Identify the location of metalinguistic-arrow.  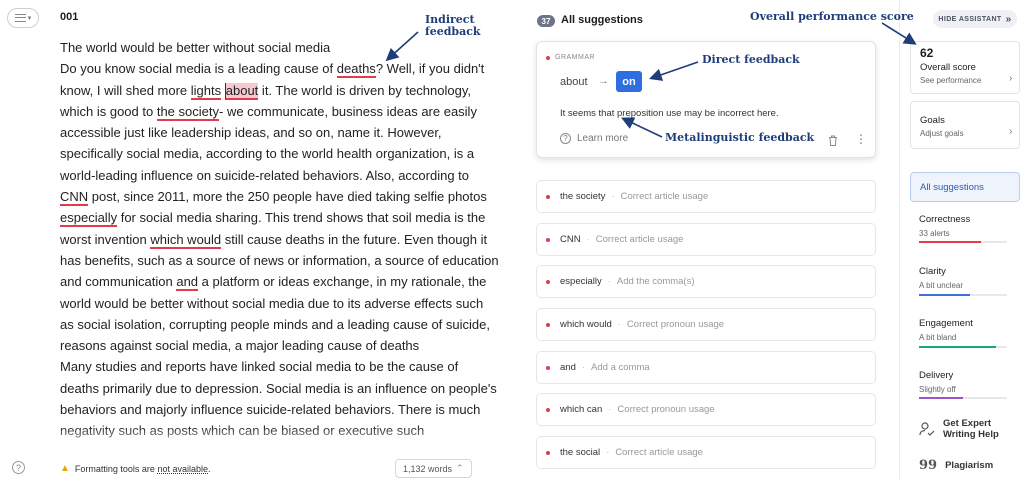
(642, 127).